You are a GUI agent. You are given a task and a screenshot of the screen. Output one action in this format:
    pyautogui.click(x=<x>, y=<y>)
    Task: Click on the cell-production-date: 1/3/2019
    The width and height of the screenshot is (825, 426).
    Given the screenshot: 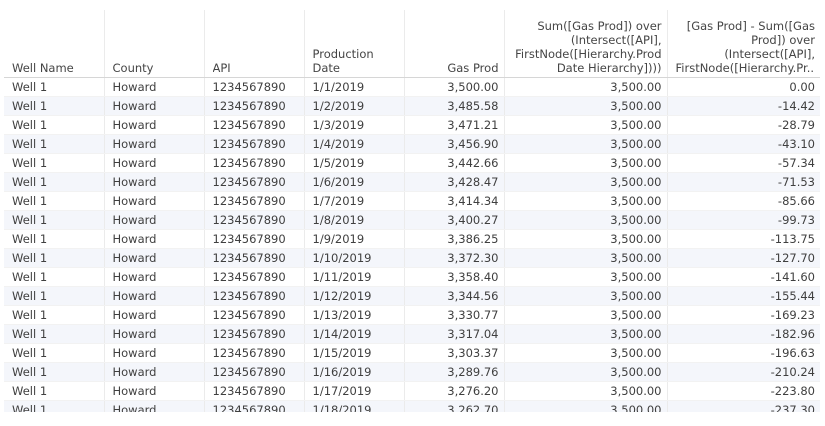 What is the action you would take?
    pyautogui.click(x=354, y=125)
    